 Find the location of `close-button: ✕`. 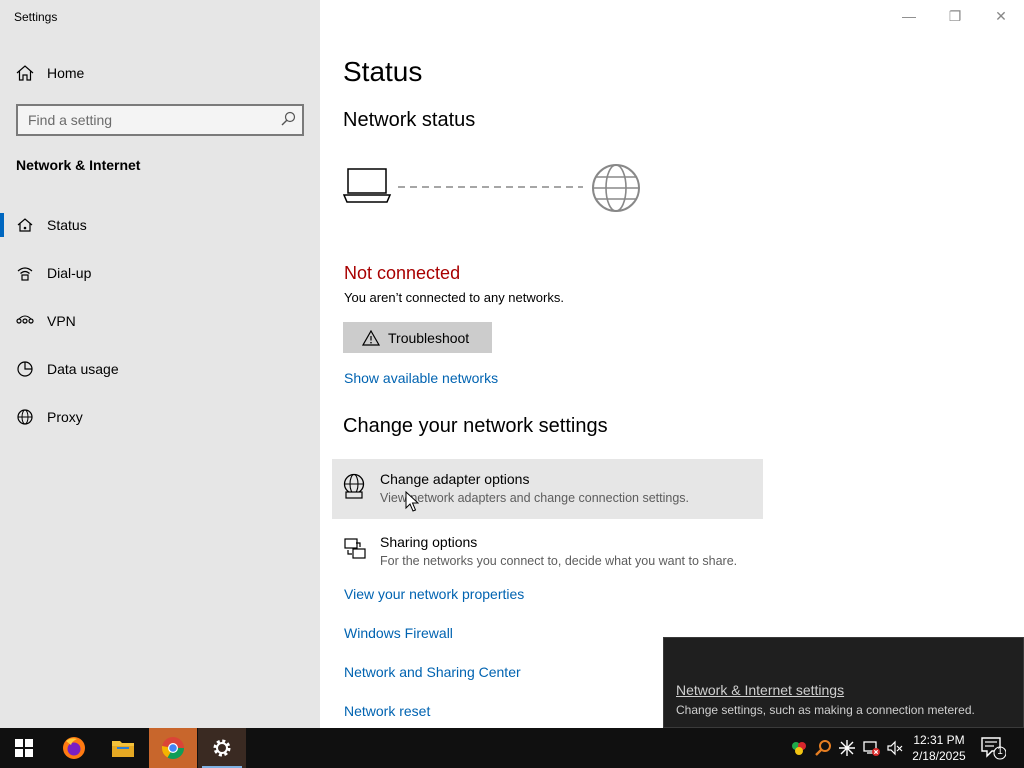

close-button: ✕ is located at coordinates (1001, 16).